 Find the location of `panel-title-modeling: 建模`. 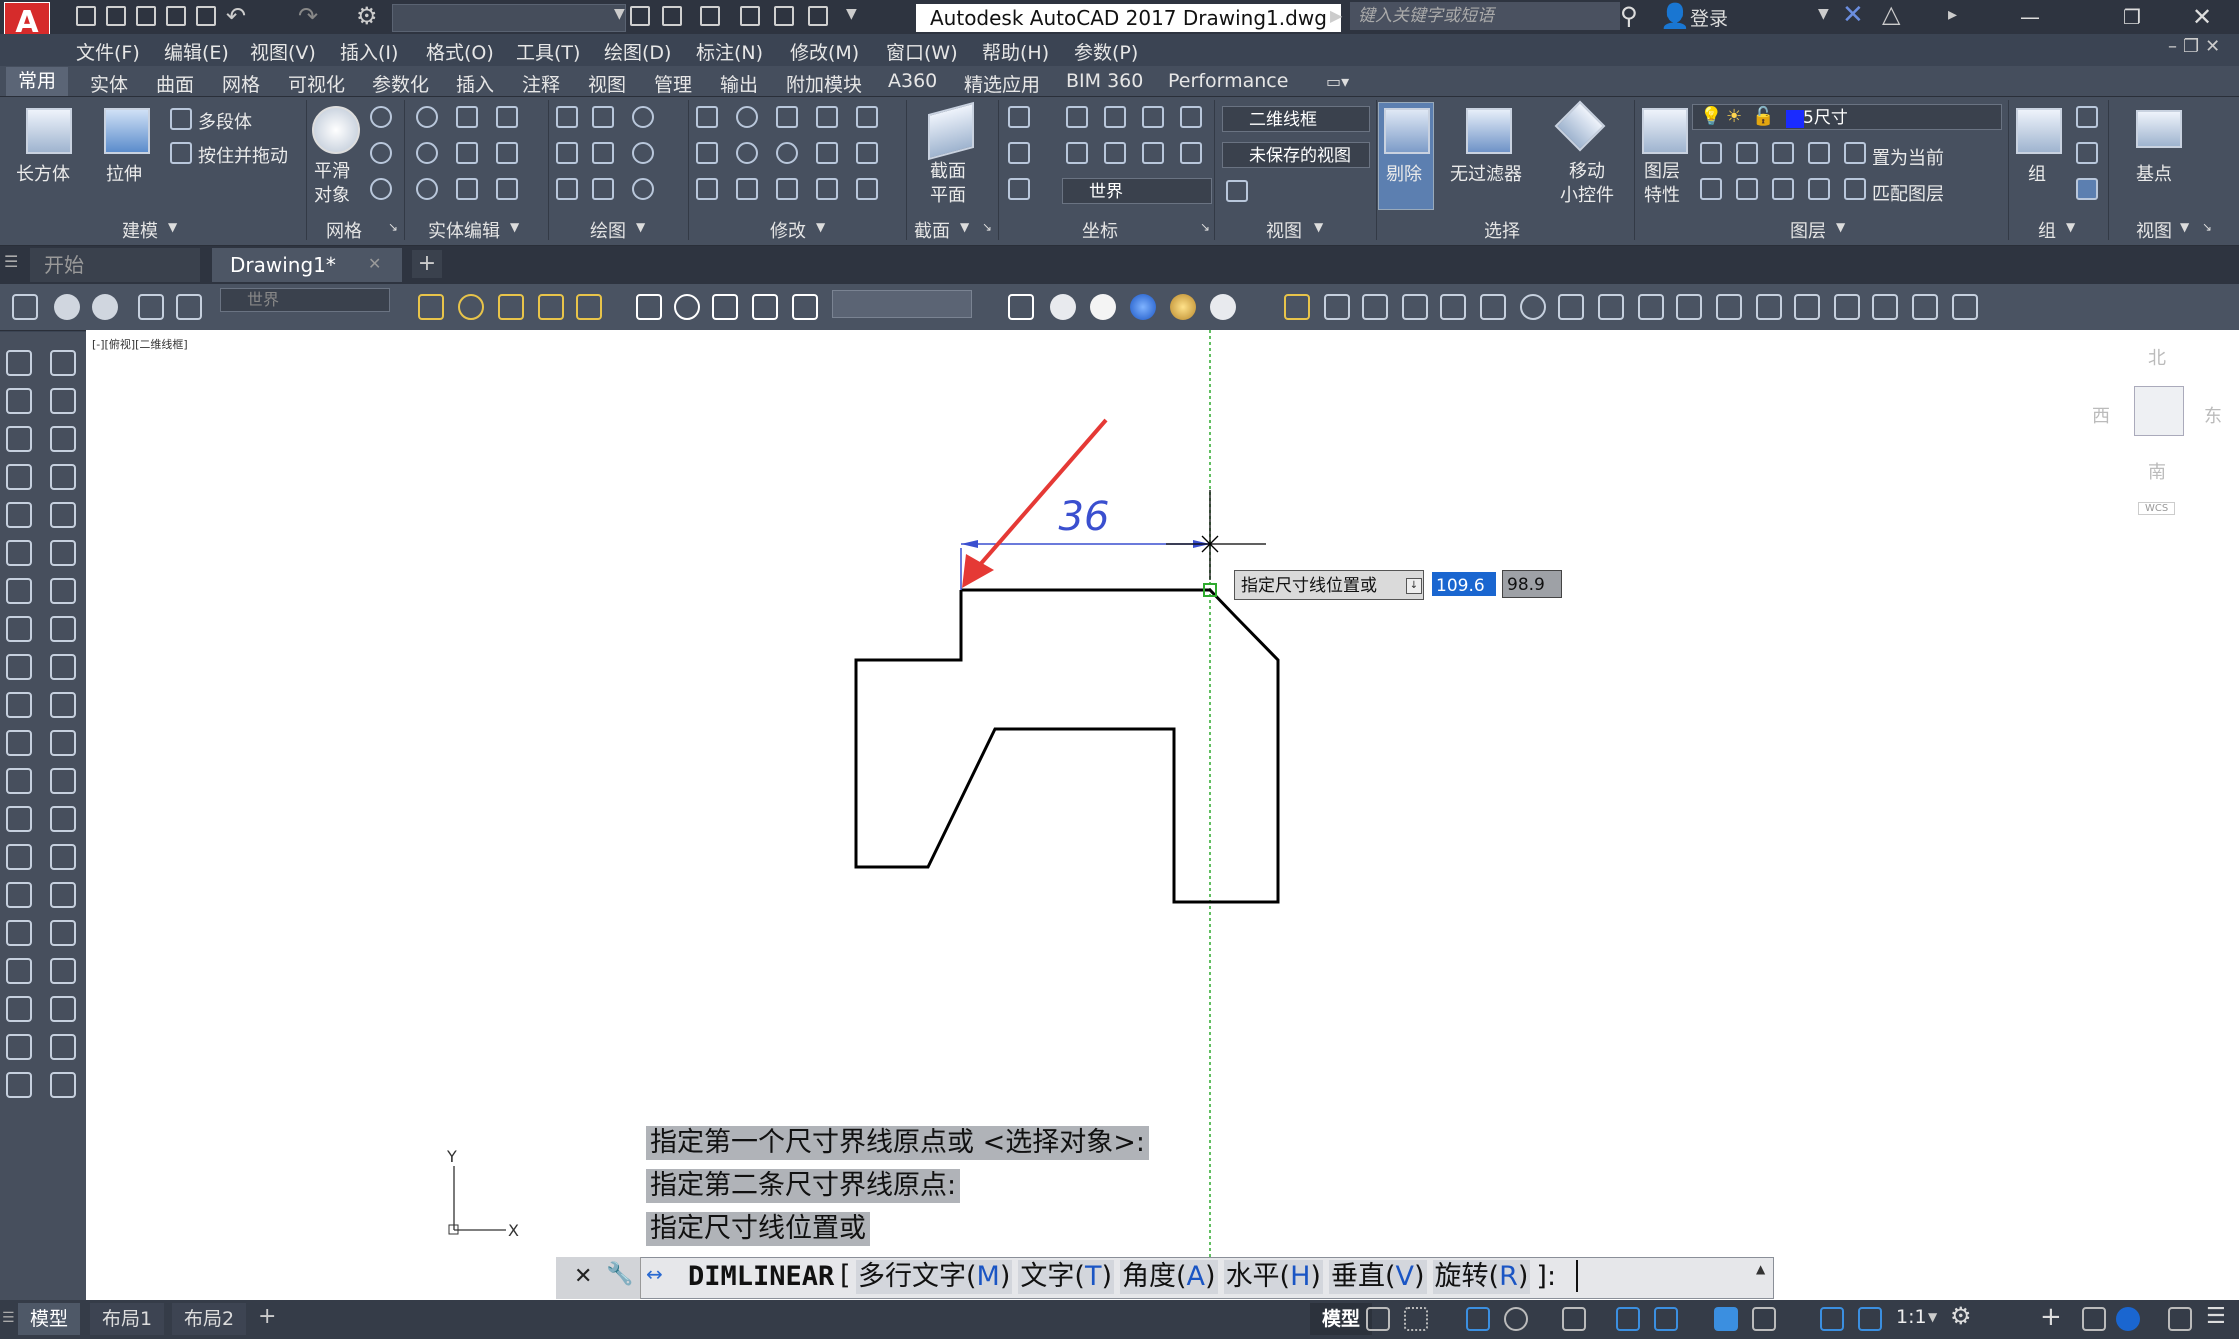

panel-title-modeling: 建模 is located at coordinates (140, 230).